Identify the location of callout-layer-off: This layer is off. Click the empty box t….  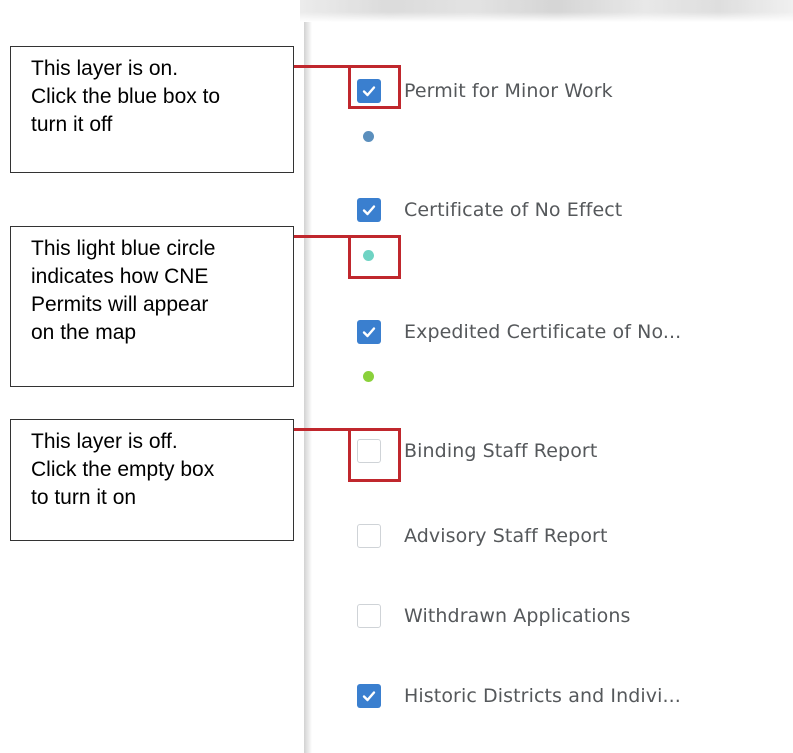
(152, 480).